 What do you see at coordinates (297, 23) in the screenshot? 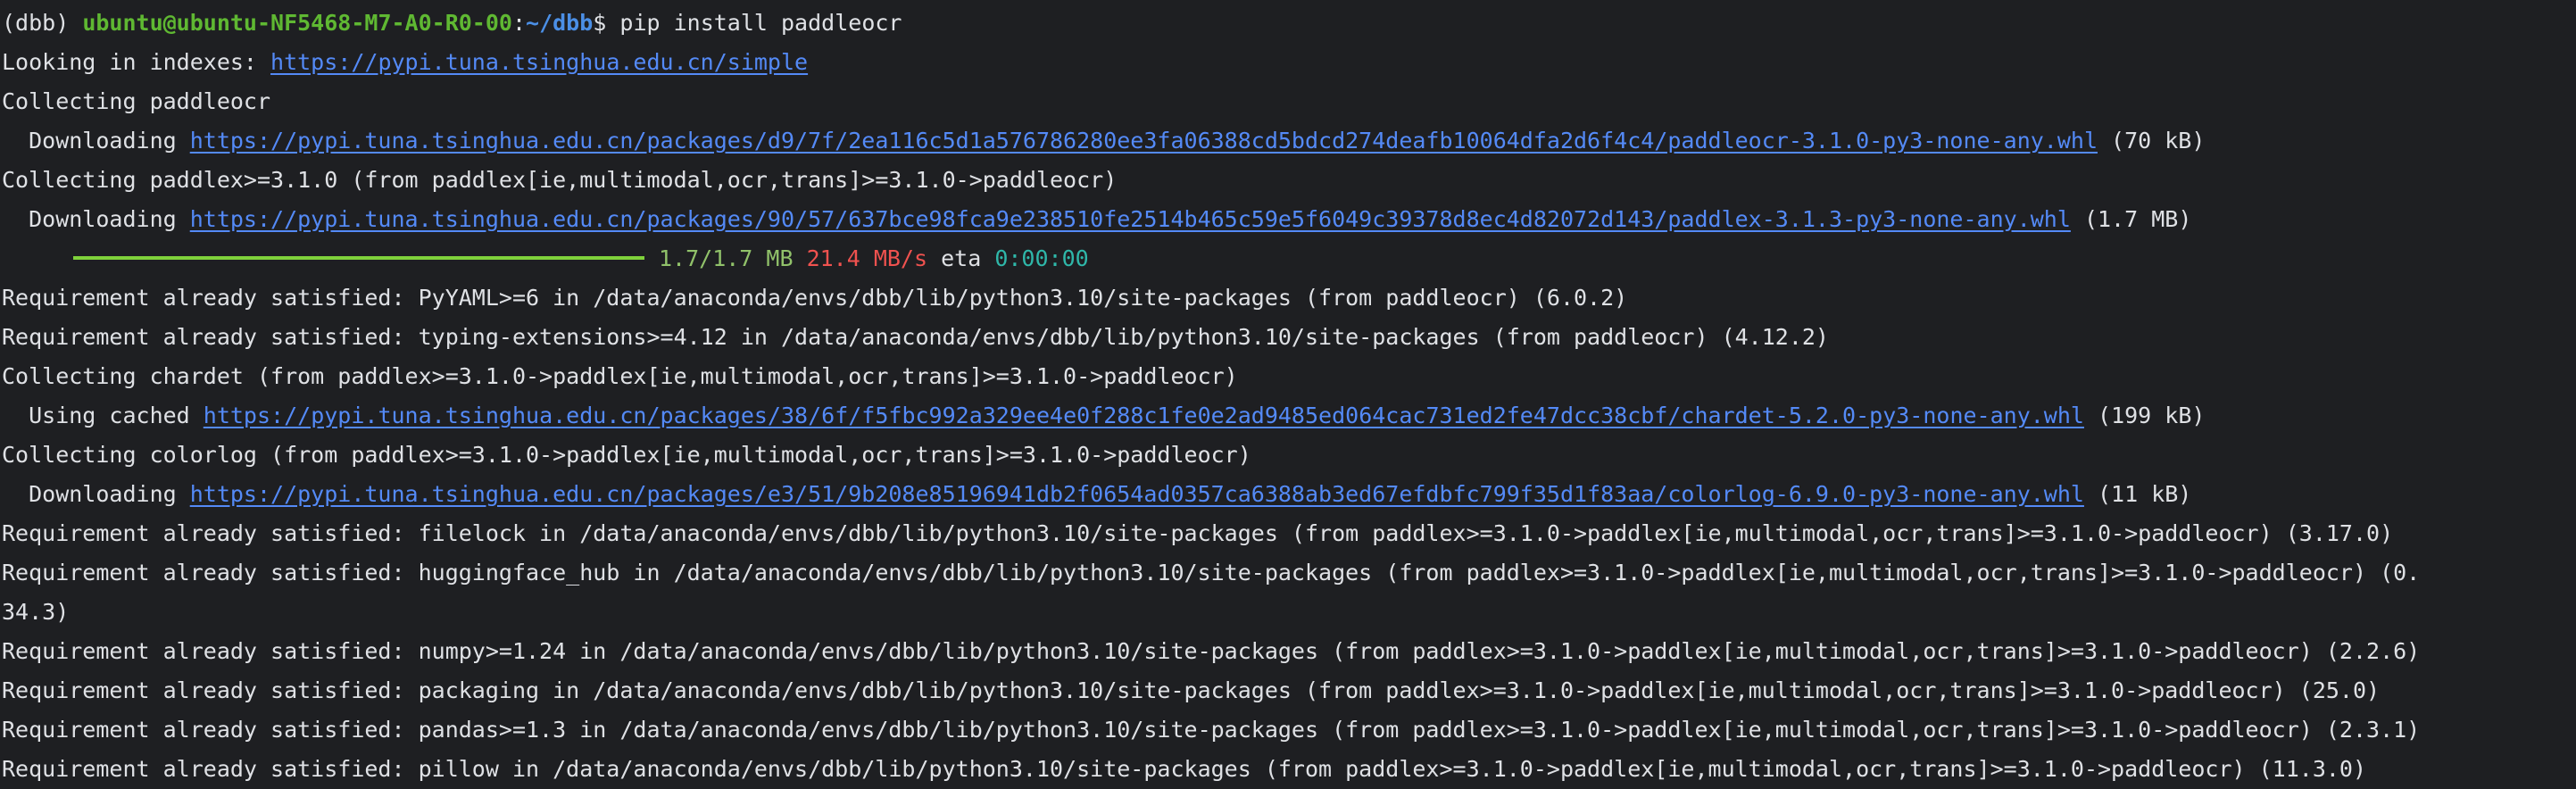
I see `prompt-user-host: ubuntu@ubuntu-NF5468-M7-A0-R0-00` at bounding box center [297, 23].